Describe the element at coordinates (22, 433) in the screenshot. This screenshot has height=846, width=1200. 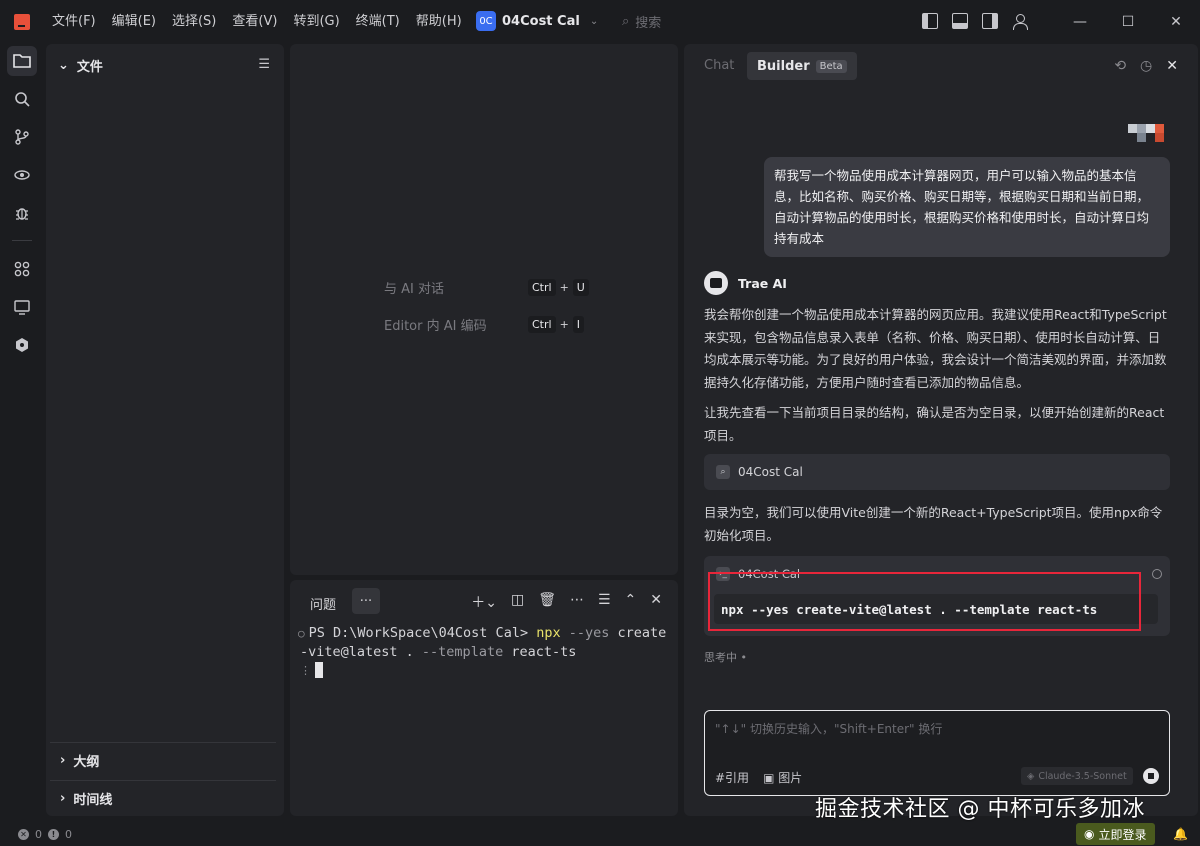
I see `activity-bar` at that location.